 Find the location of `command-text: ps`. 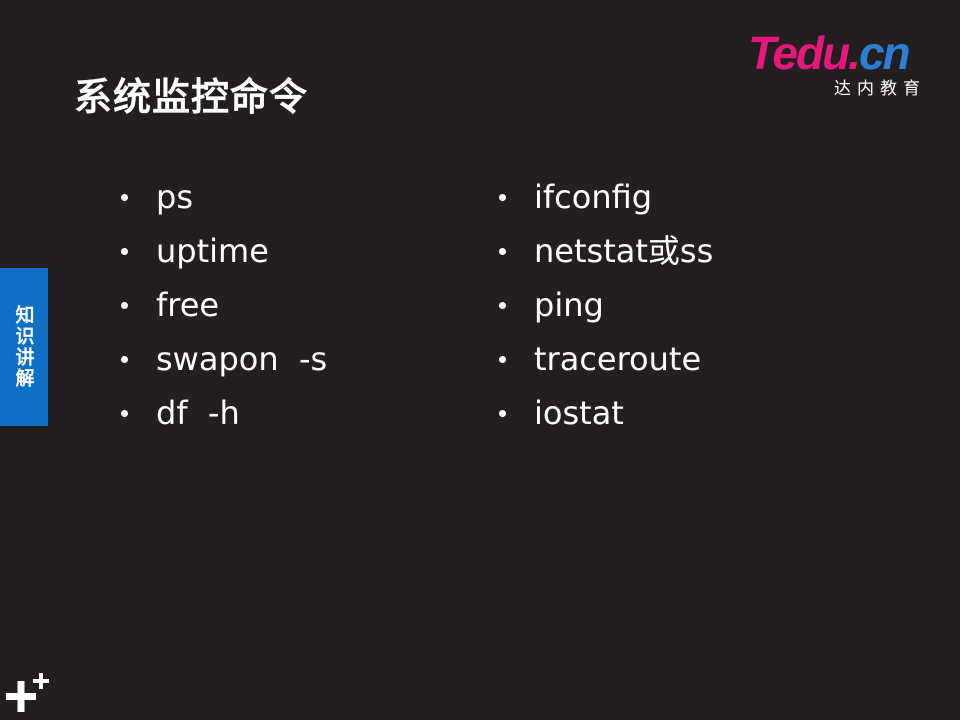

command-text: ps is located at coordinates (174, 197).